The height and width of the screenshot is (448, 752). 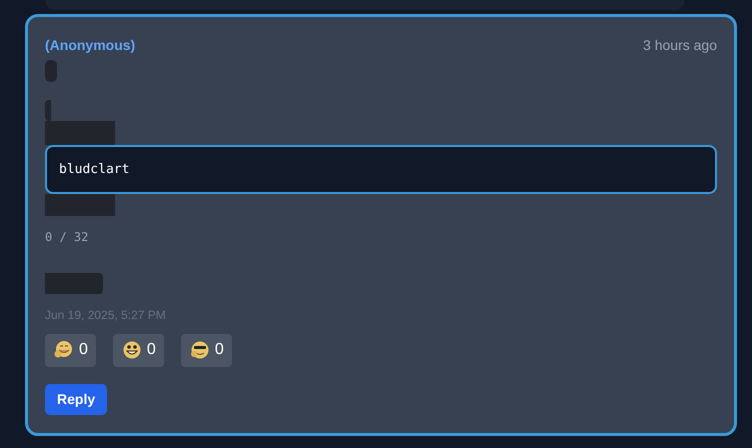 What do you see at coordinates (66, 237) in the screenshot?
I see `character-count: 0 / 32` at bounding box center [66, 237].